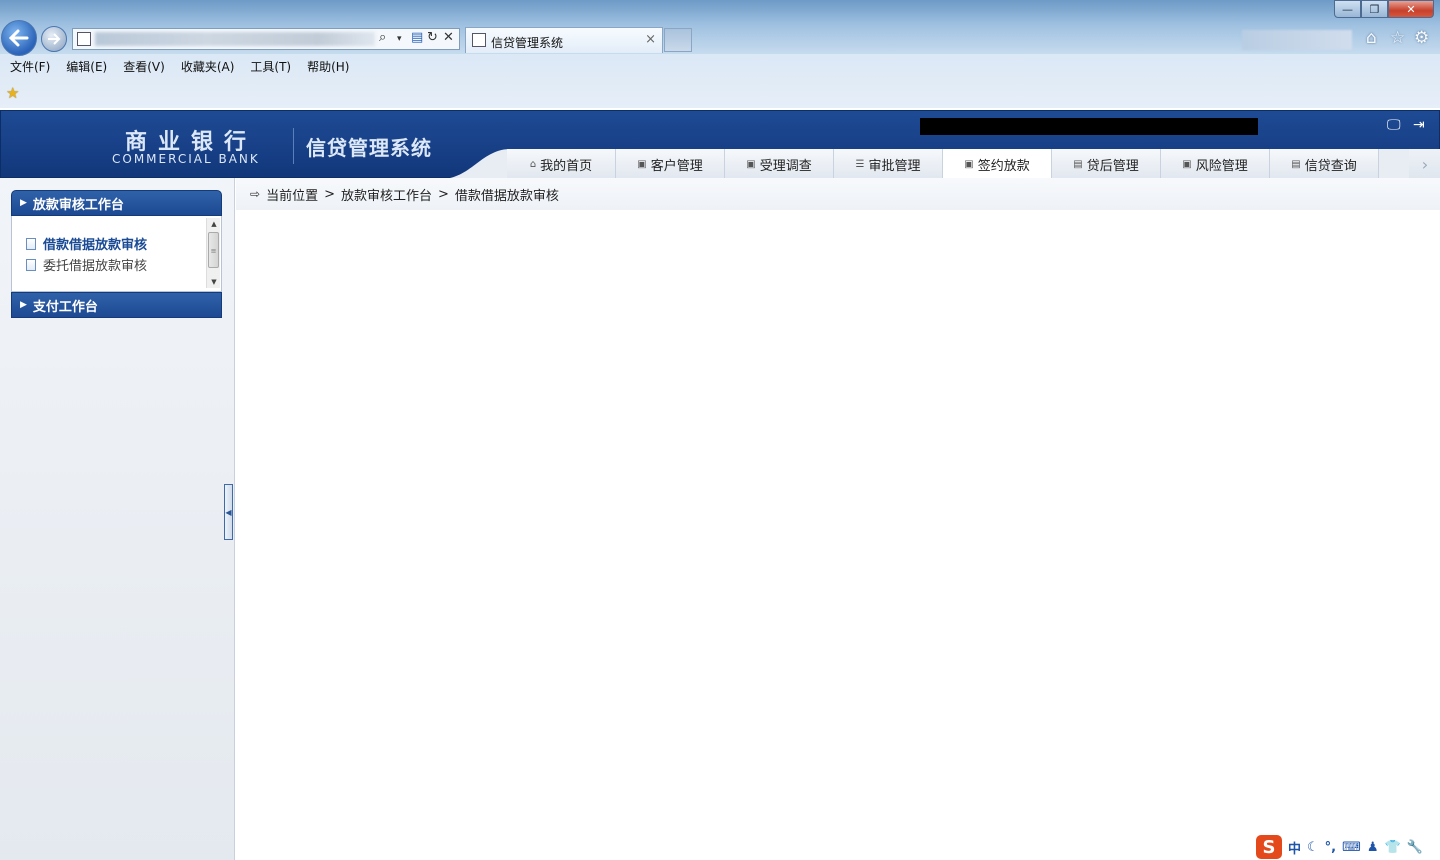 The image size is (1440, 860). Describe the element at coordinates (399, 39) in the screenshot. I see `dropdown-arrow-icon: ▾` at that location.